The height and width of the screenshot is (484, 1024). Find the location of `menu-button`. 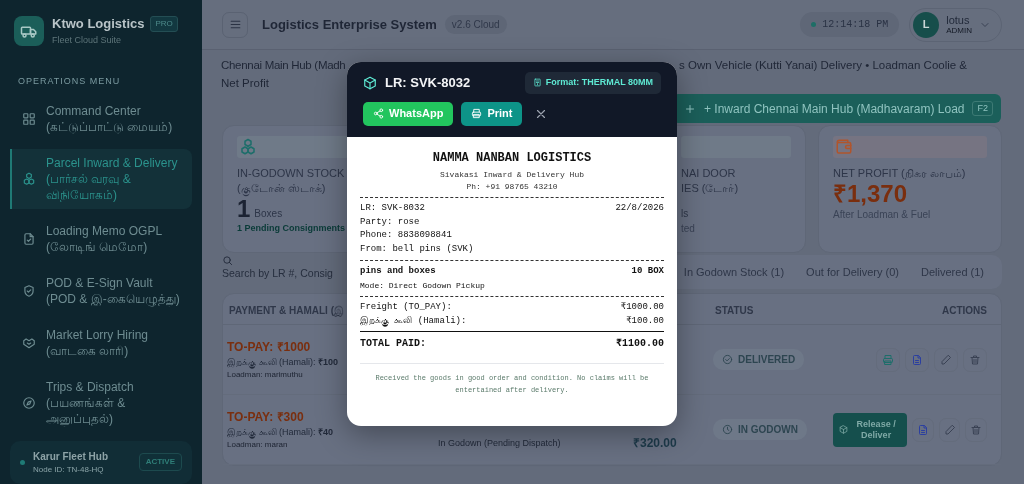

menu-button is located at coordinates (235, 24).